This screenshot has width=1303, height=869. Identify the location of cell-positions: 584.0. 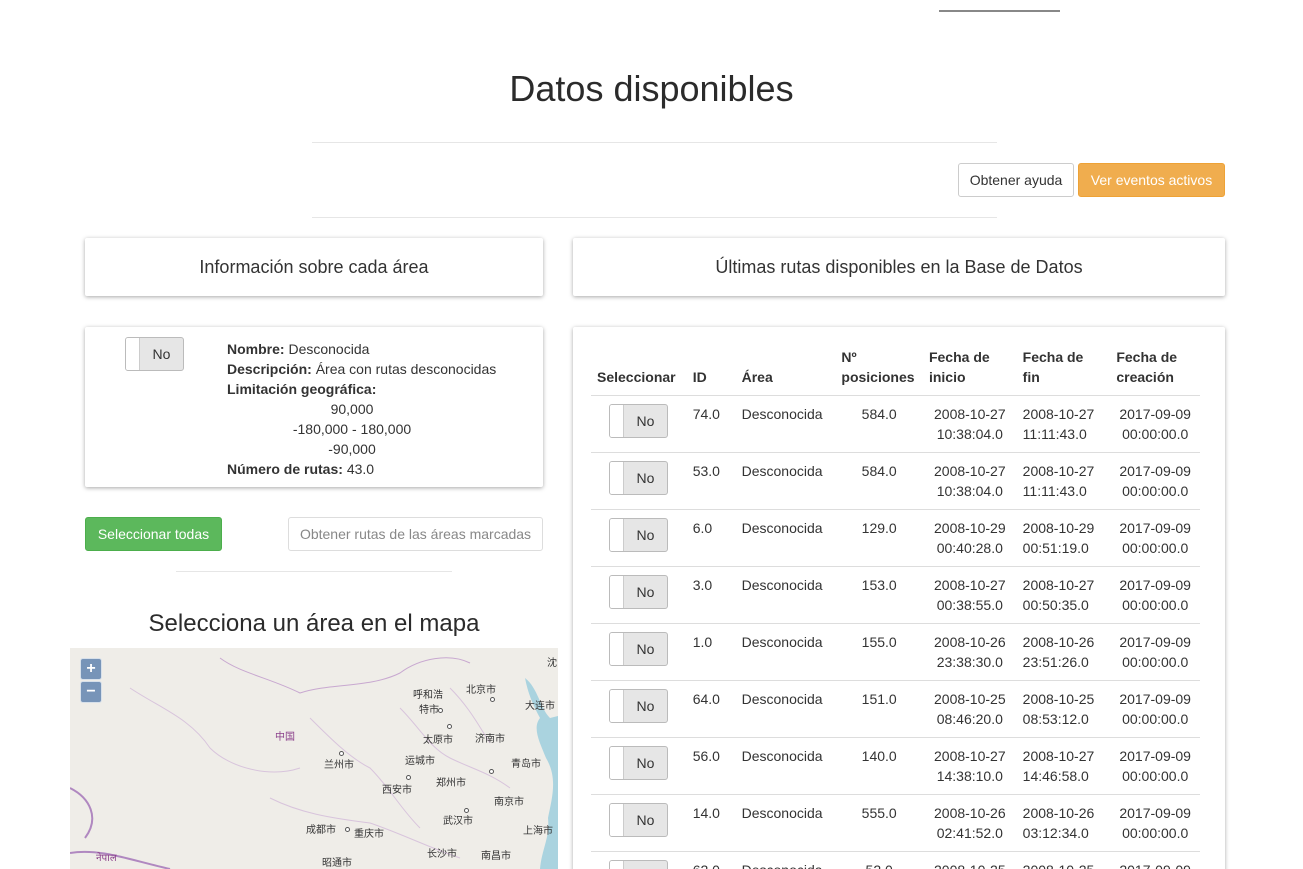
(879, 424).